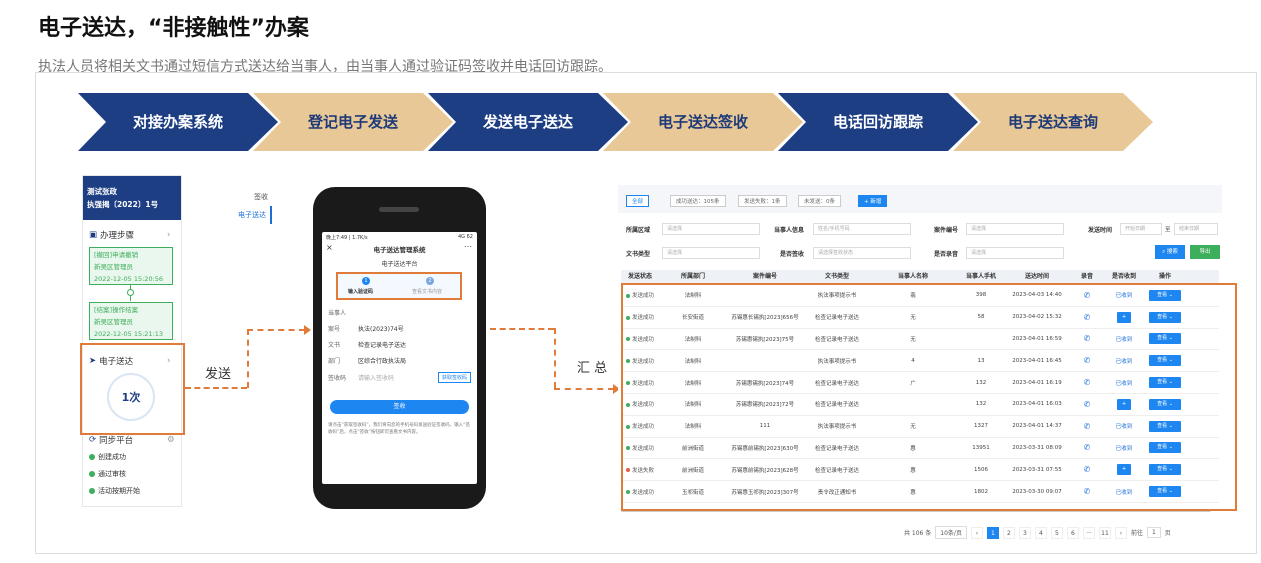  I want to click on filter-signed-select: 请选择签收状态, so click(862, 253).